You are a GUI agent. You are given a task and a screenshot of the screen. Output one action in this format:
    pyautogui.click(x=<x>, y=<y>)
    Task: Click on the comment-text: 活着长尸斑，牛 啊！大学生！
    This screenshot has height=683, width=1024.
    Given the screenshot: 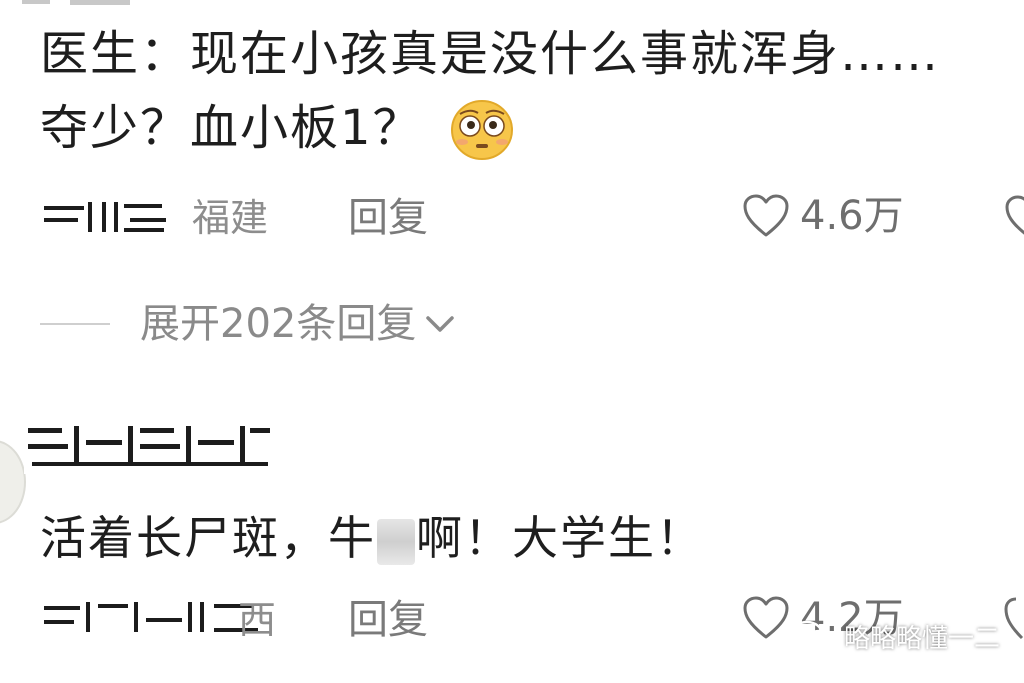 What is the action you would take?
    pyautogui.click(x=372, y=538)
    